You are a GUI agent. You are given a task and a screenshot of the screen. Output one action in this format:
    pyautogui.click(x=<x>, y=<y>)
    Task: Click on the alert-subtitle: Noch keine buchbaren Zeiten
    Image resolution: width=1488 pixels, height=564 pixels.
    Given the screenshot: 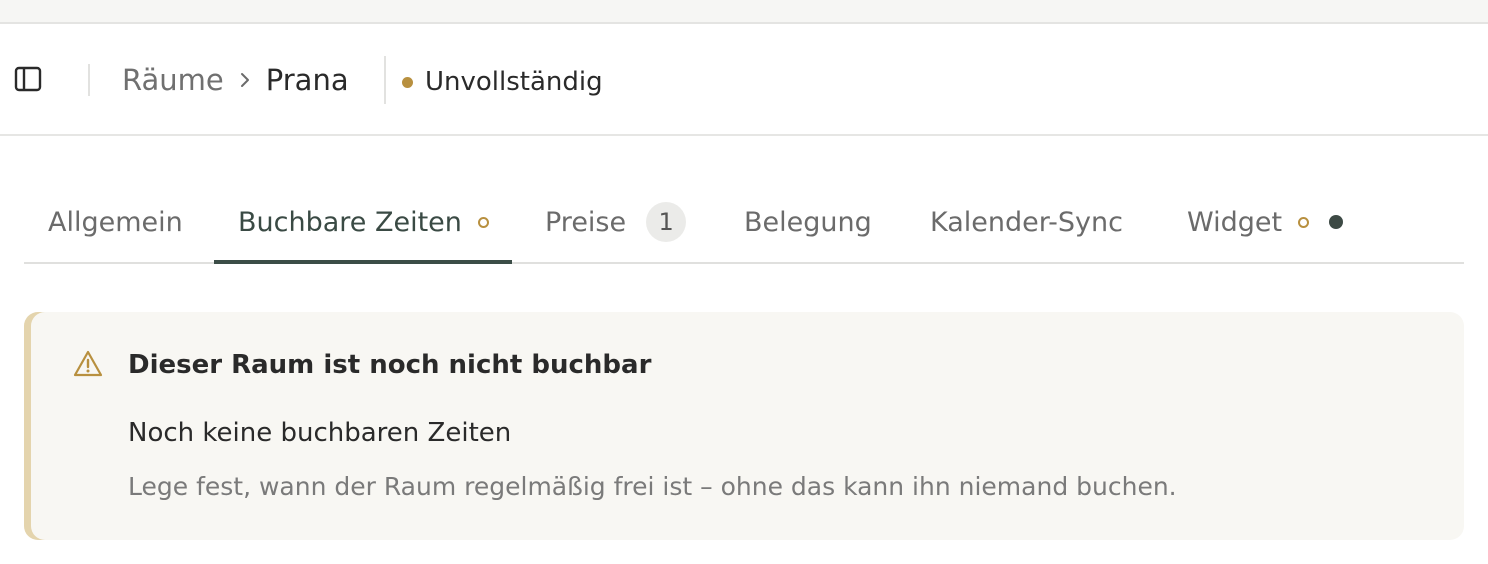 What is the action you would take?
    pyautogui.click(x=320, y=433)
    